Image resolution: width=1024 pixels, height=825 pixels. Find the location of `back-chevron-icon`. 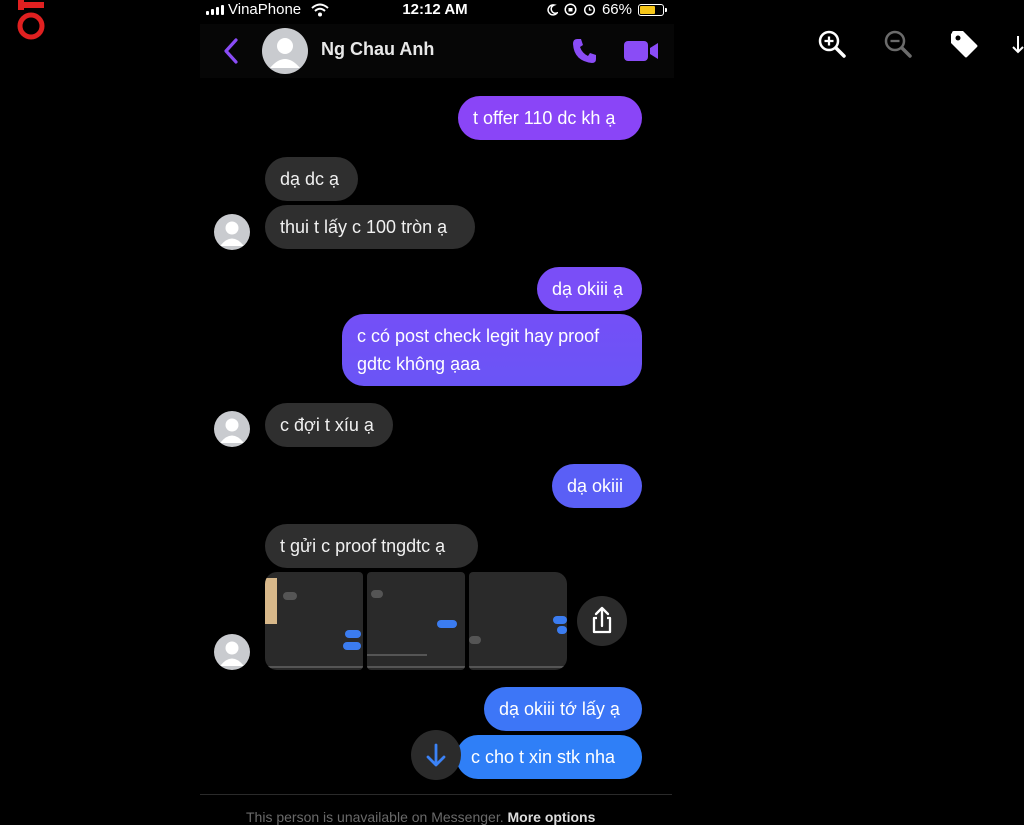

back-chevron-icon is located at coordinates (231, 51).